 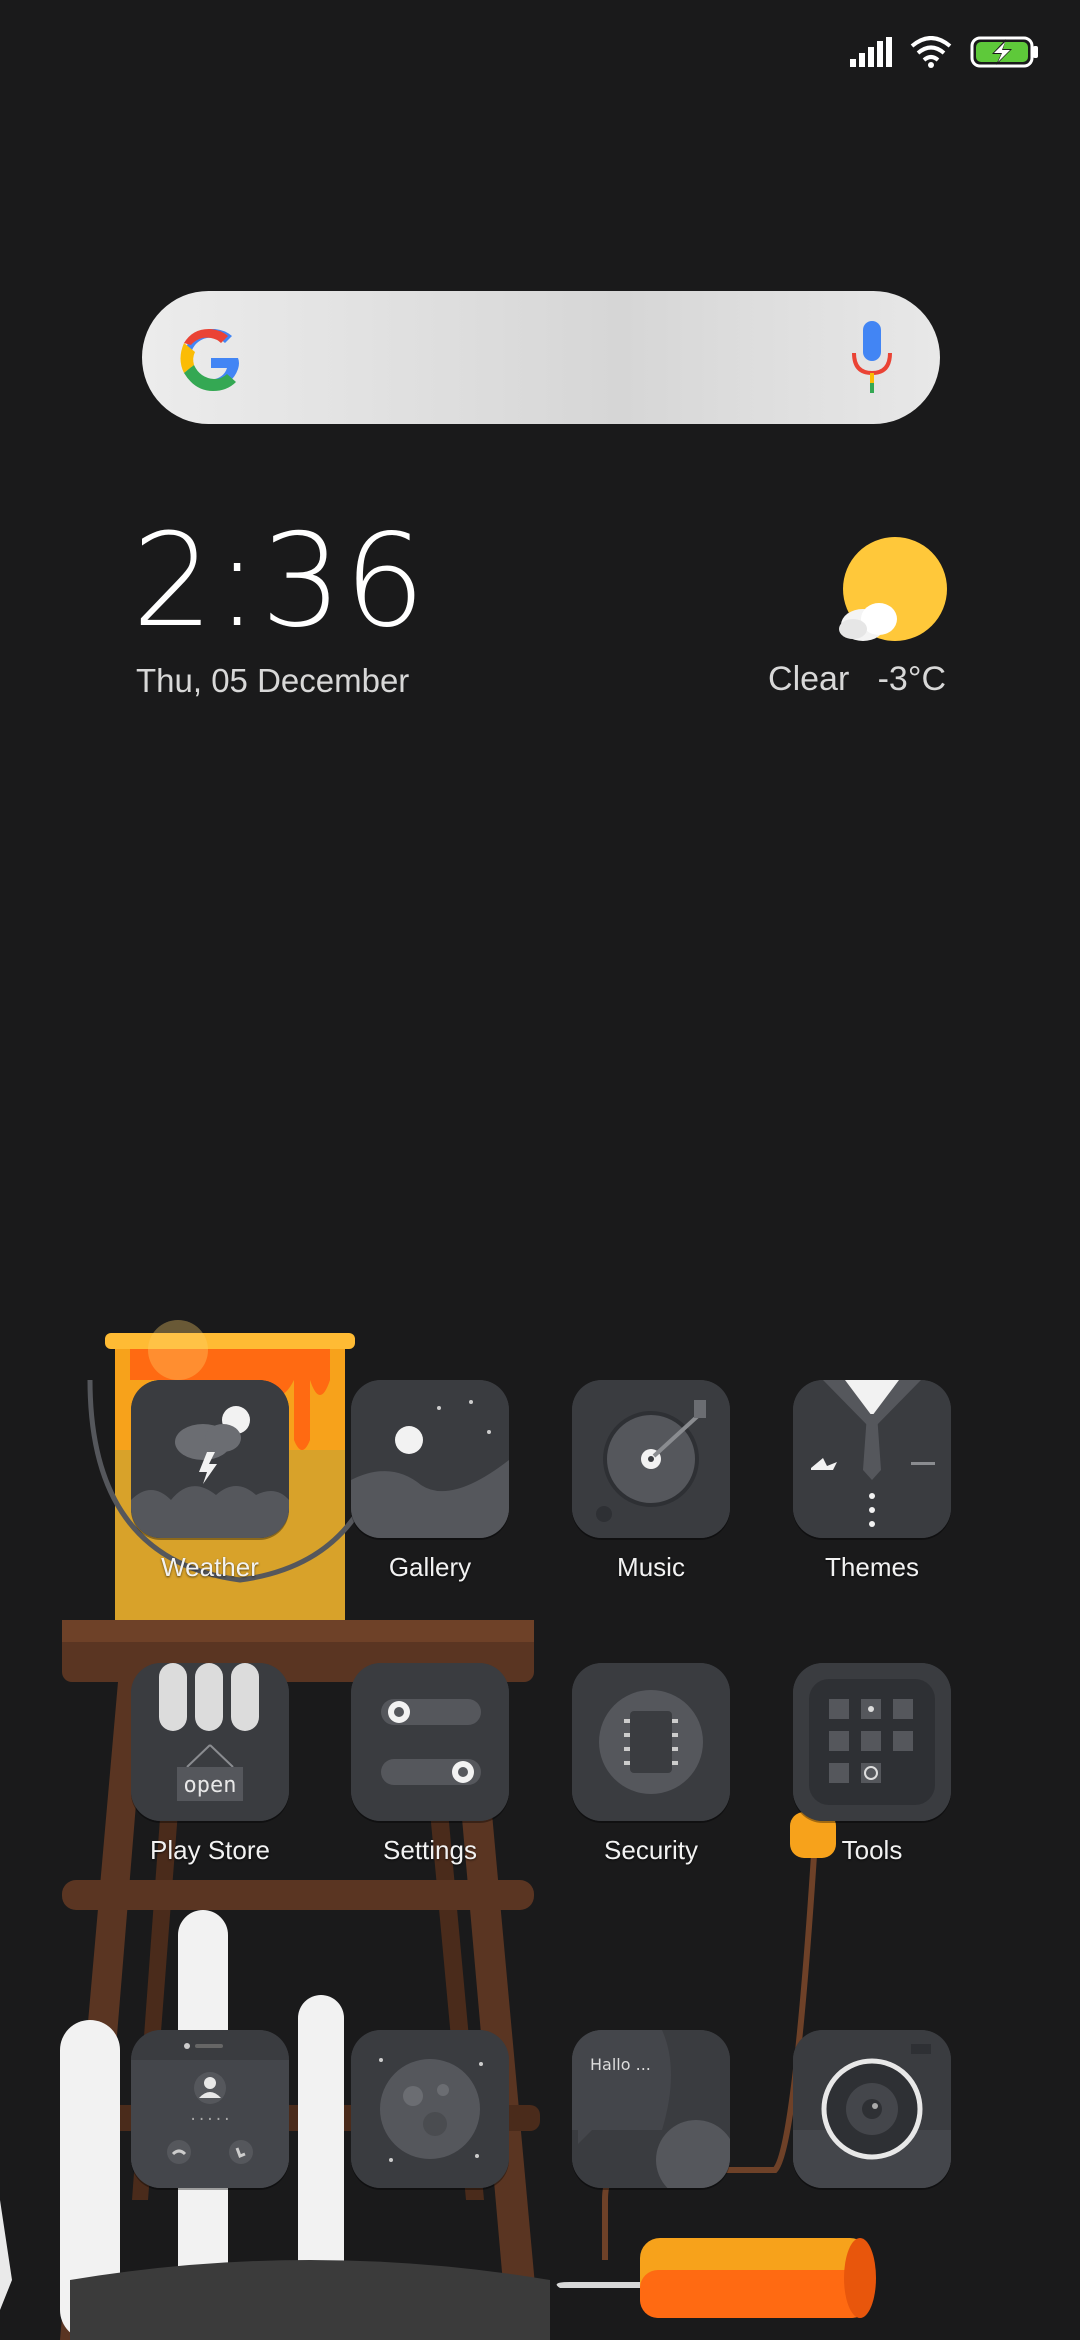 I want to click on weather-temperature: -3°C, so click(x=911, y=679).